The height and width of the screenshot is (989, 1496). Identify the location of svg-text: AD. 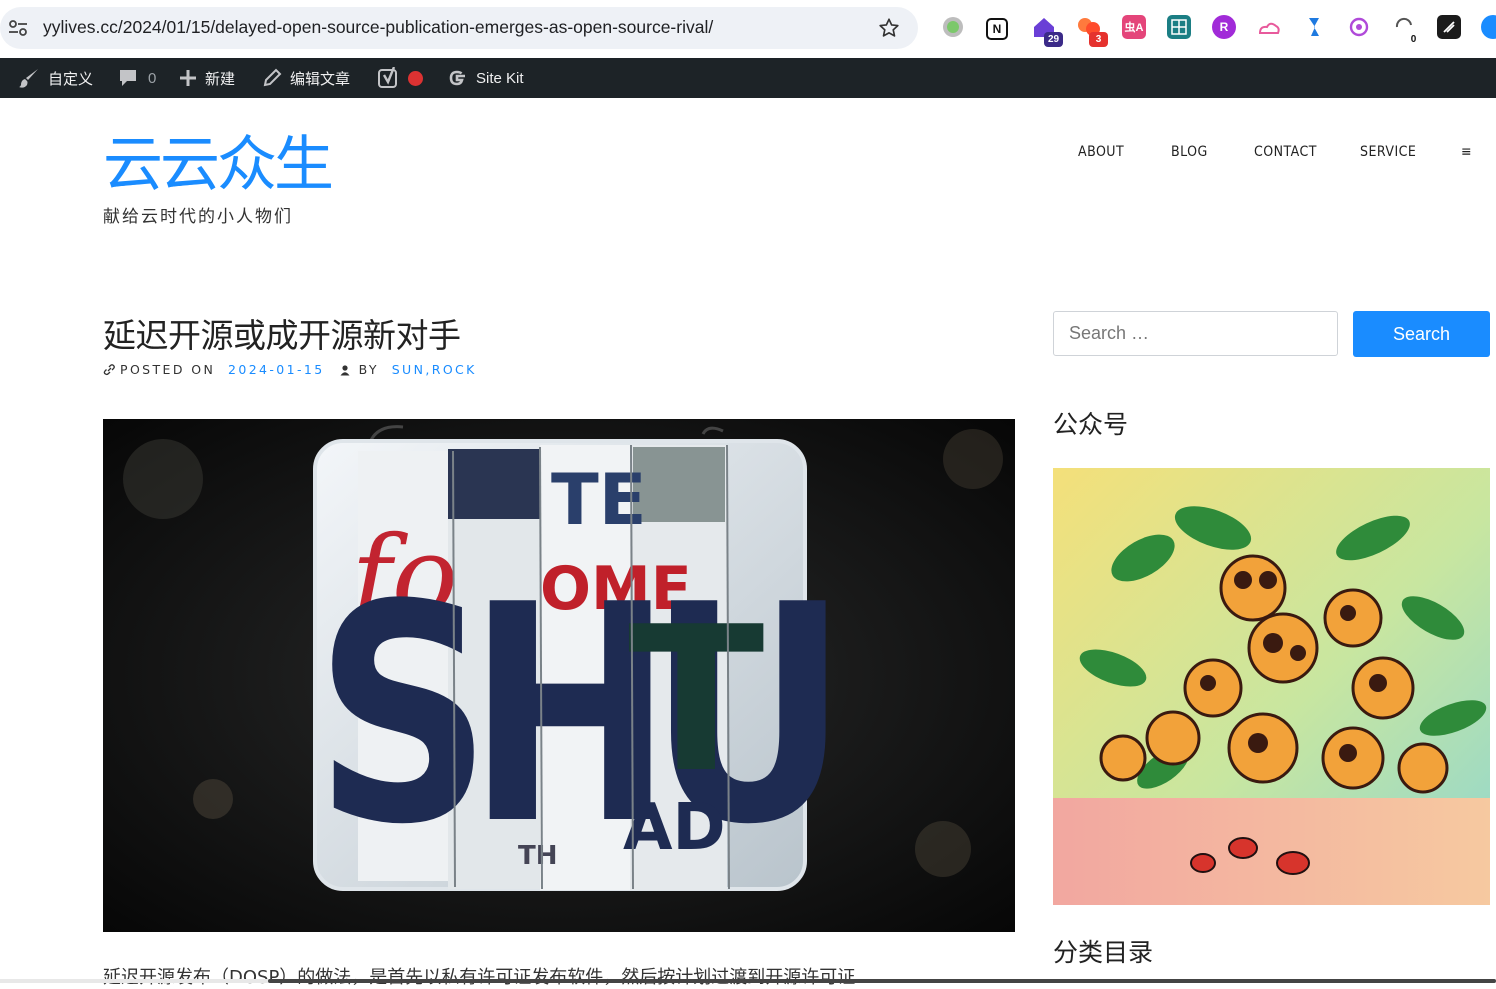
(674, 828).